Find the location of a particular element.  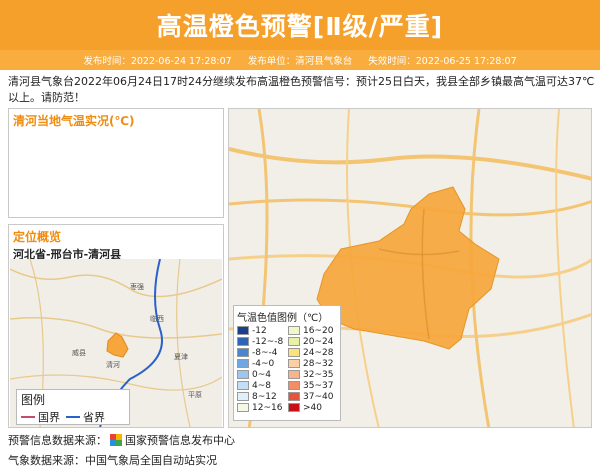

publish-time: 发布时间：2022-06-24 17:28:07 is located at coordinates (157, 61).